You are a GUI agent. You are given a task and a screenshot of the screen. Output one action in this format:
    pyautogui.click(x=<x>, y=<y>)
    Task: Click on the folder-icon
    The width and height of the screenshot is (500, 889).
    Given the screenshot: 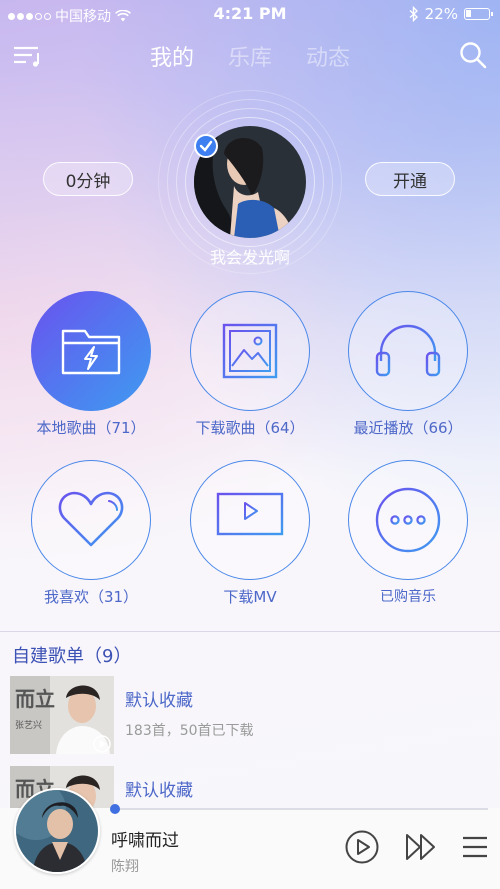 What is the action you would take?
    pyautogui.click(x=91, y=352)
    